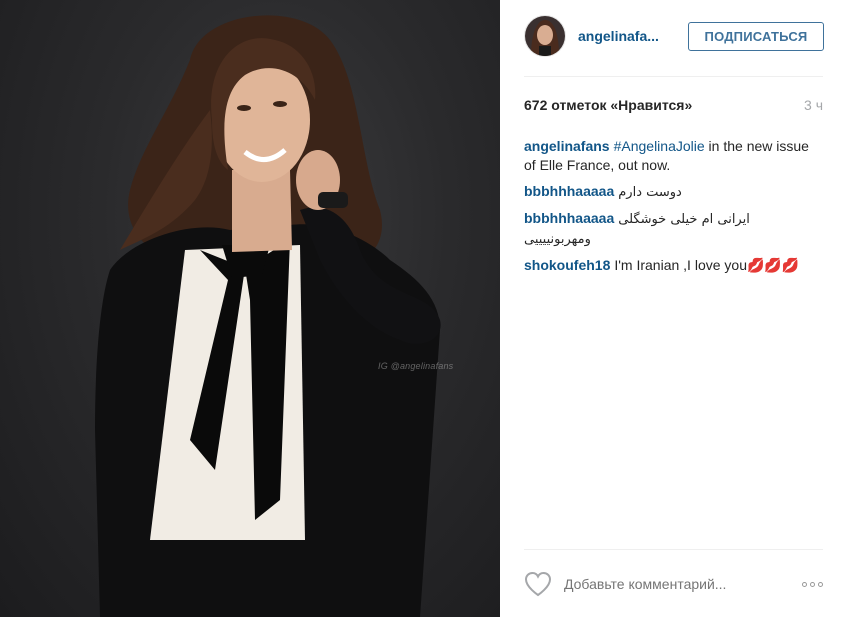 The height and width of the screenshot is (617, 847). What do you see at coordinates (567, 146) in the screenshot?
I see `comment-author: angelinafans` at bounding box center [567, 146].